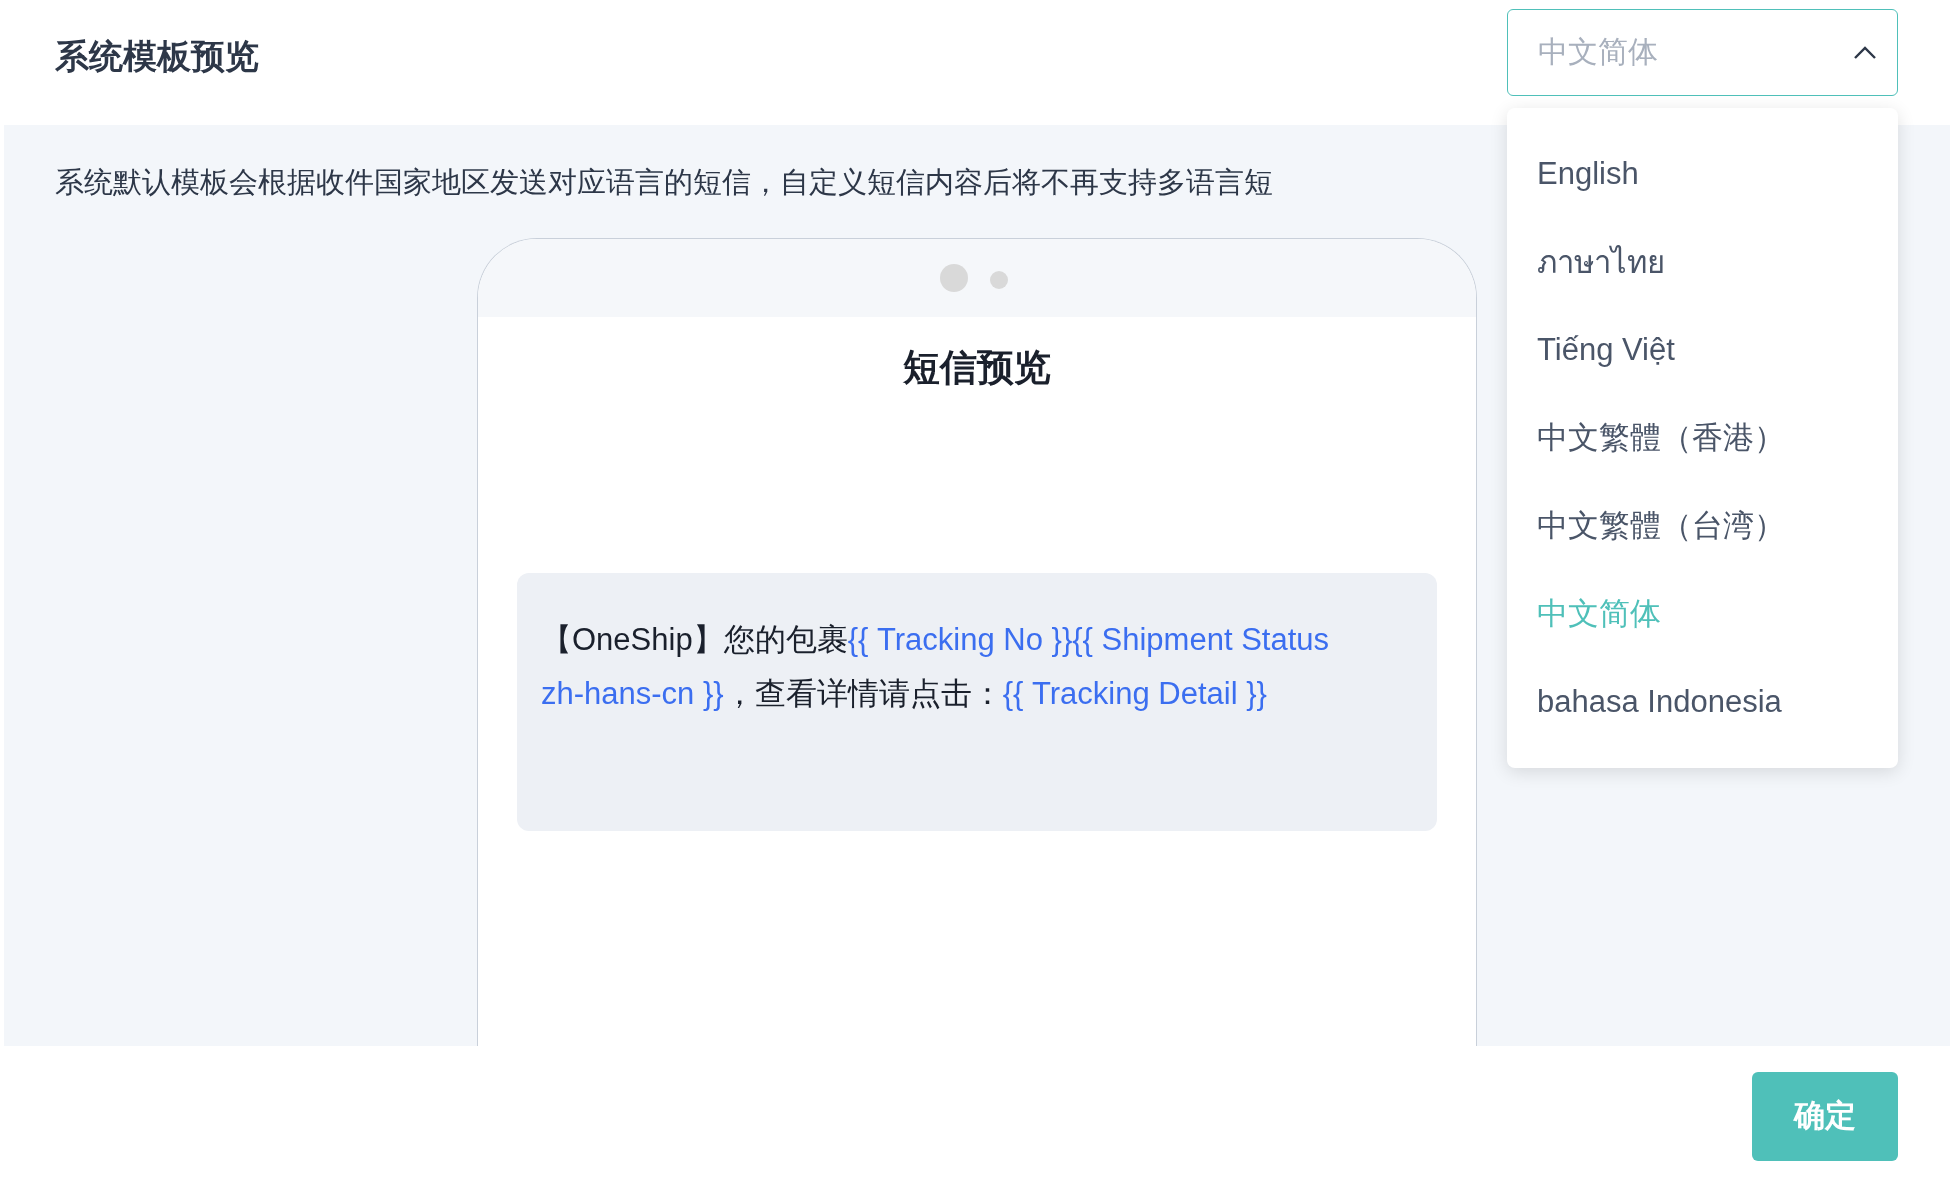  I want to click on language-option: Tiếng Việt, so click(1702, 350).